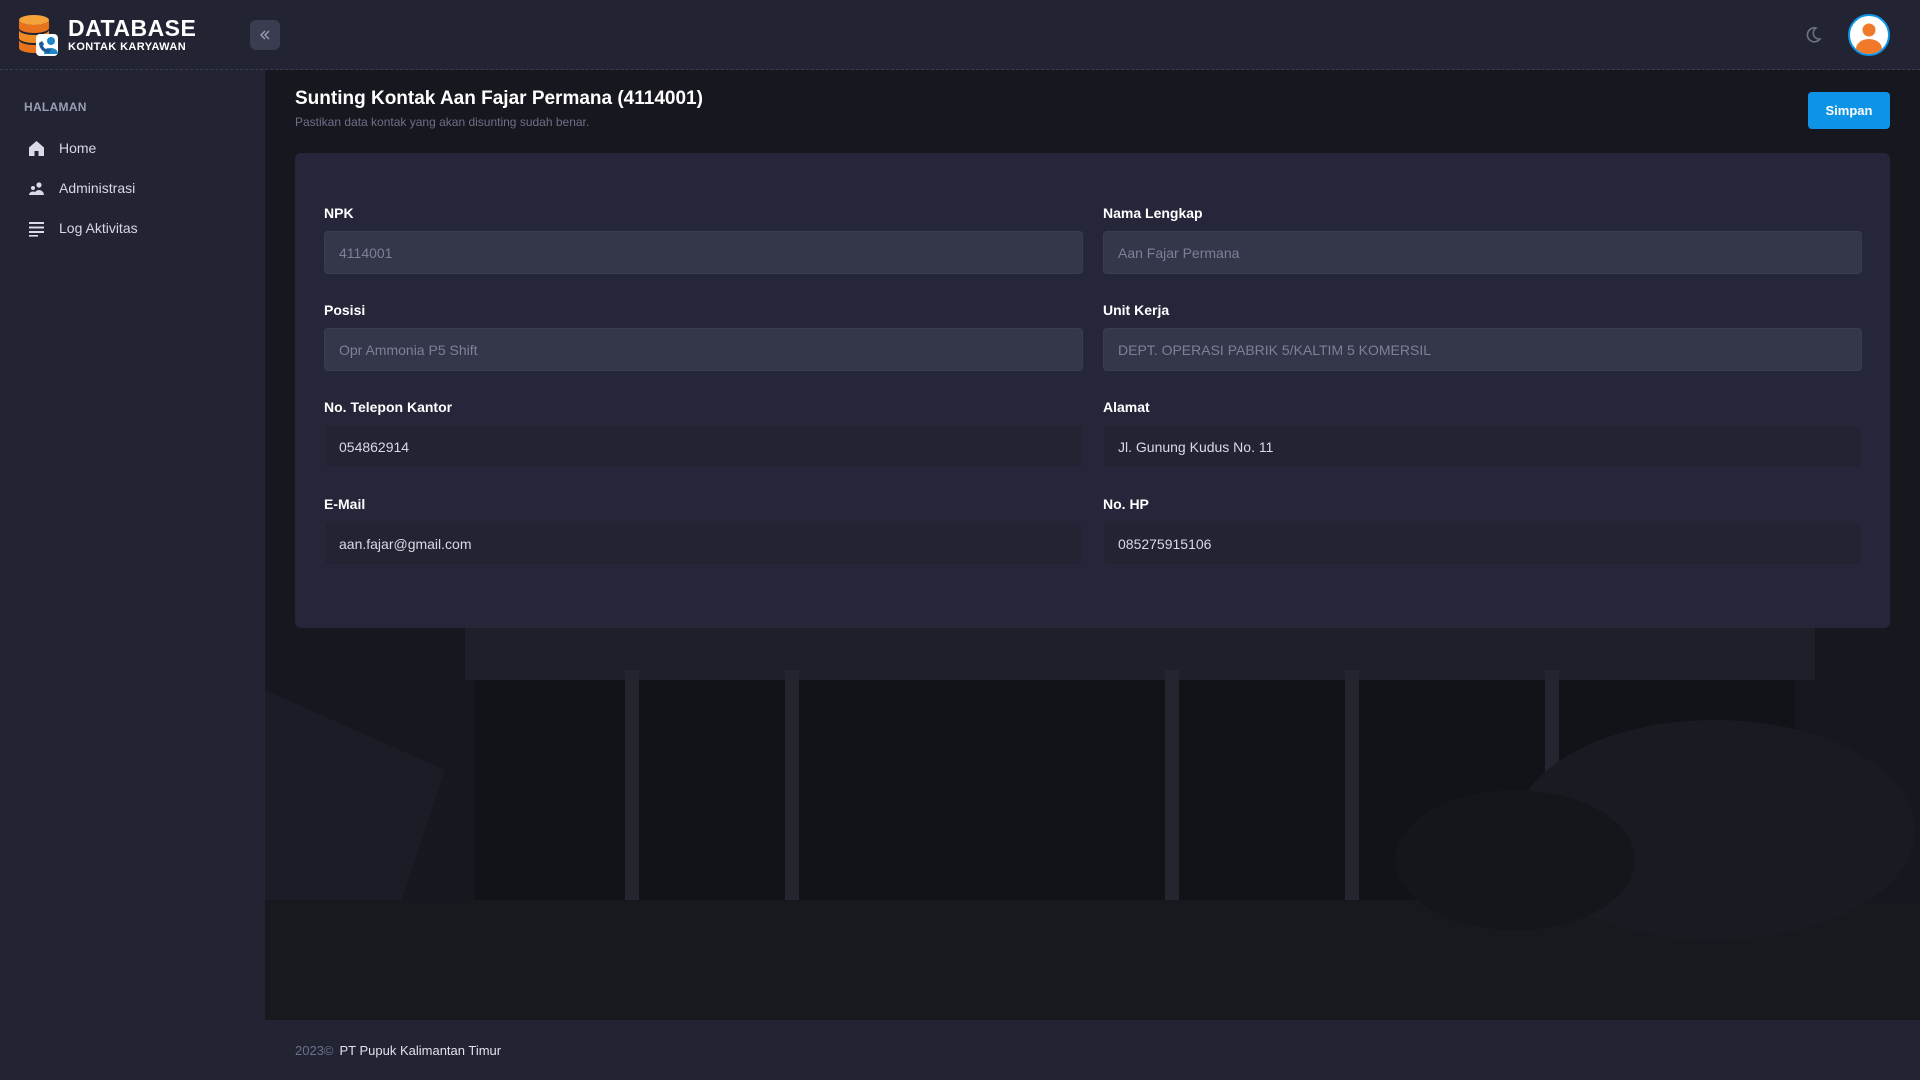 This screenshot has height=1080, width=1920. I want to click on list-icon, so click(36, 228).